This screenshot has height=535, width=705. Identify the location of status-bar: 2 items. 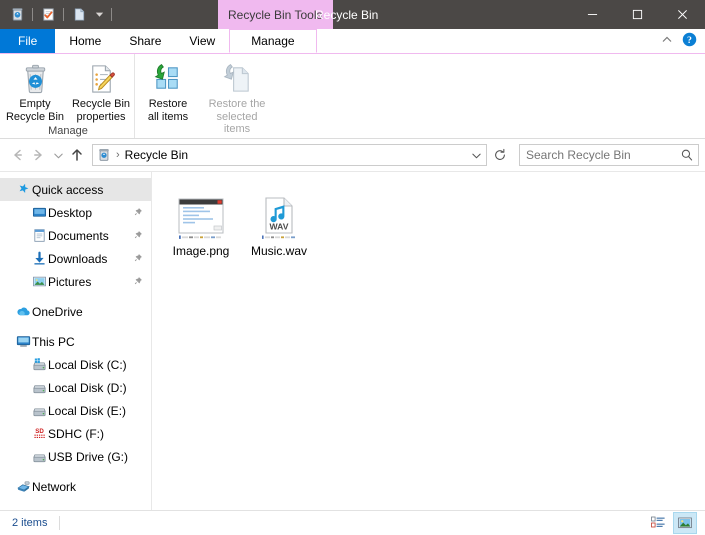
(352, 522).